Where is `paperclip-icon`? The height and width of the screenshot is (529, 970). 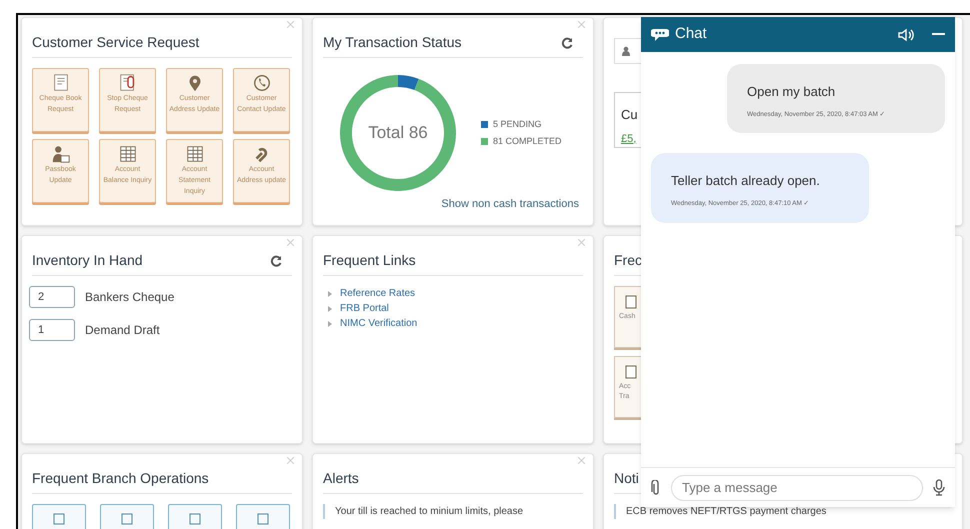 paperclip-icon is located at coordinates (656, 488).